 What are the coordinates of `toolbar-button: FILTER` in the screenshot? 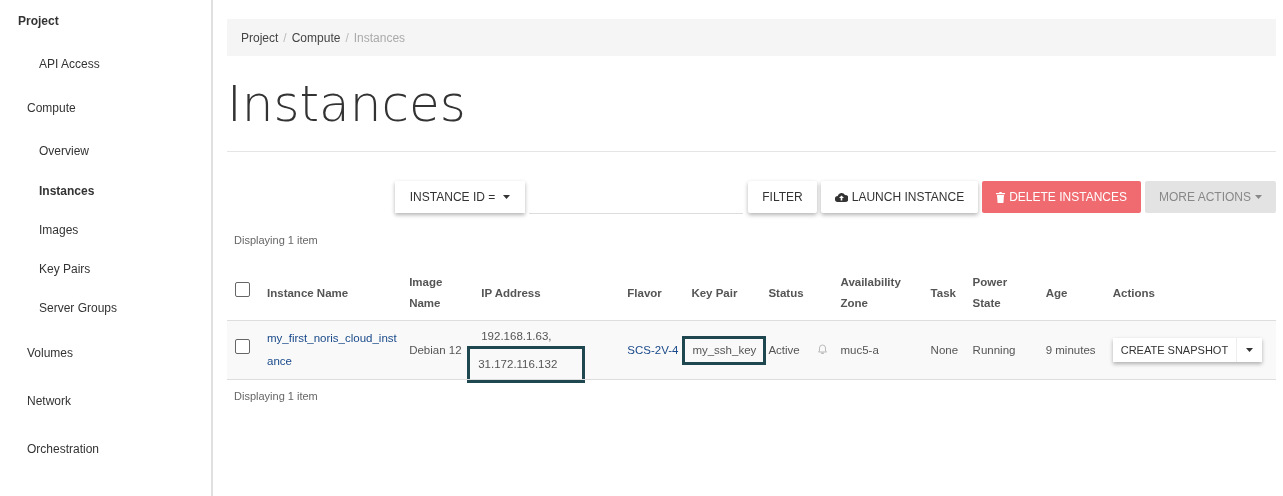 It's located at (782, 197).